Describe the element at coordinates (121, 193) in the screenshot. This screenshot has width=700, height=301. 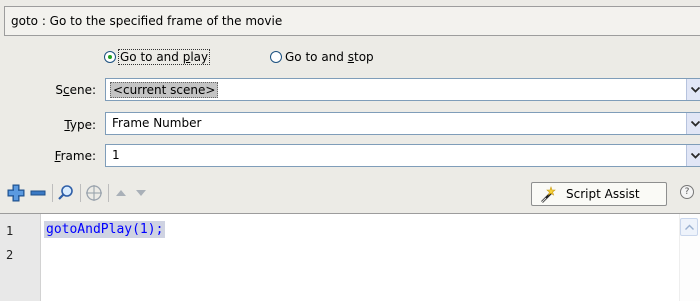
I see `move-up-icon` at that location.